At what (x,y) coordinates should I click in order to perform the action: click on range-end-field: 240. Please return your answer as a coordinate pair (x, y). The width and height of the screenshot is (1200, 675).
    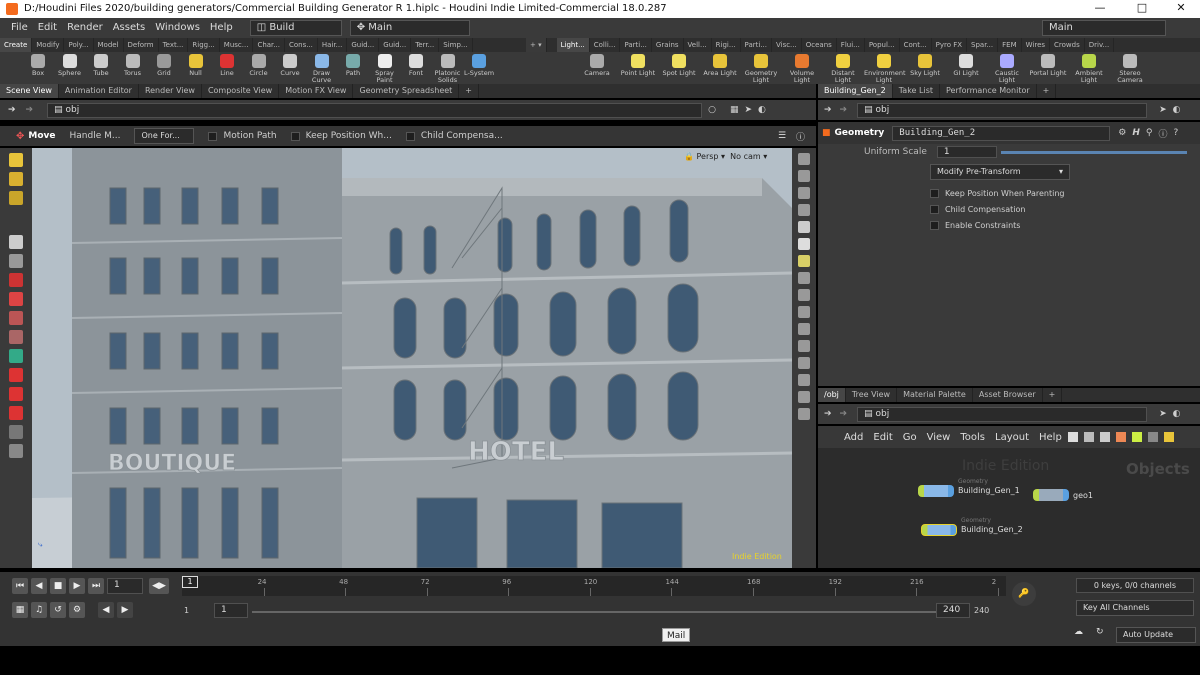
    Looking at the image, I should click on (953, 610).